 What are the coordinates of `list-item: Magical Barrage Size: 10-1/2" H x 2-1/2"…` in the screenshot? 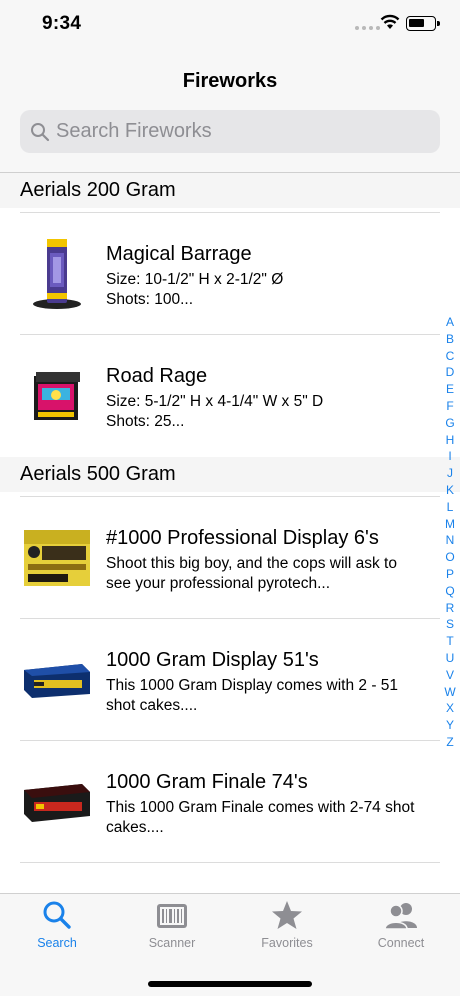 It's located at (230, 274).